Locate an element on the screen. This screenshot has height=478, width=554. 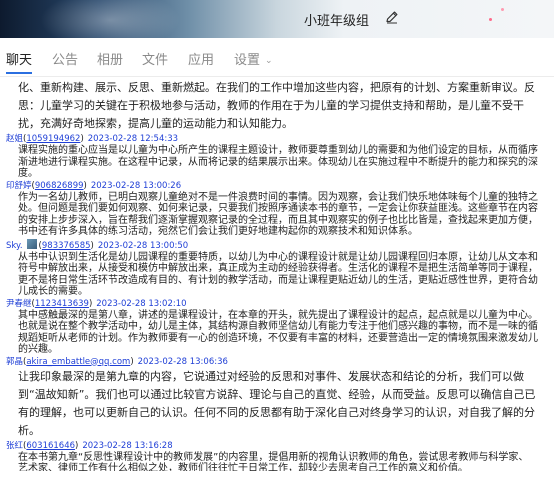
sender-name: 郭晶 is located at coordinates (14, 362).